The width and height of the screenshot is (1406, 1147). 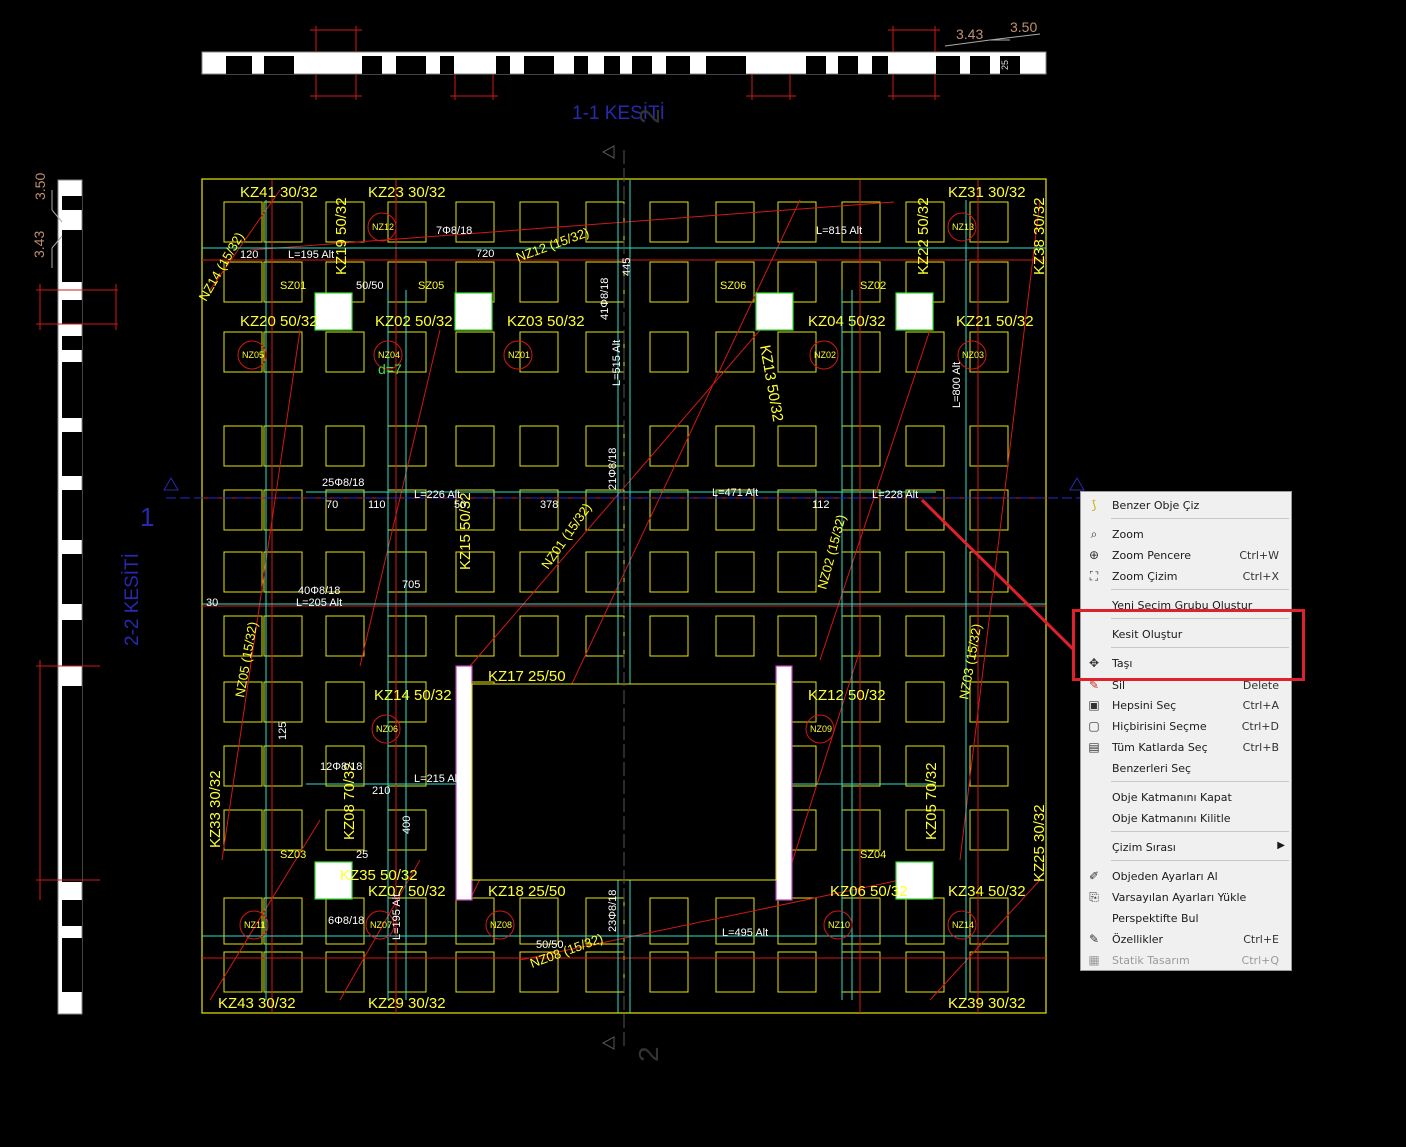 I want to click on menu-item-objeden-ayarları-al: ✐ Objeden Ayarları Al, so click(x=1186, y=876).